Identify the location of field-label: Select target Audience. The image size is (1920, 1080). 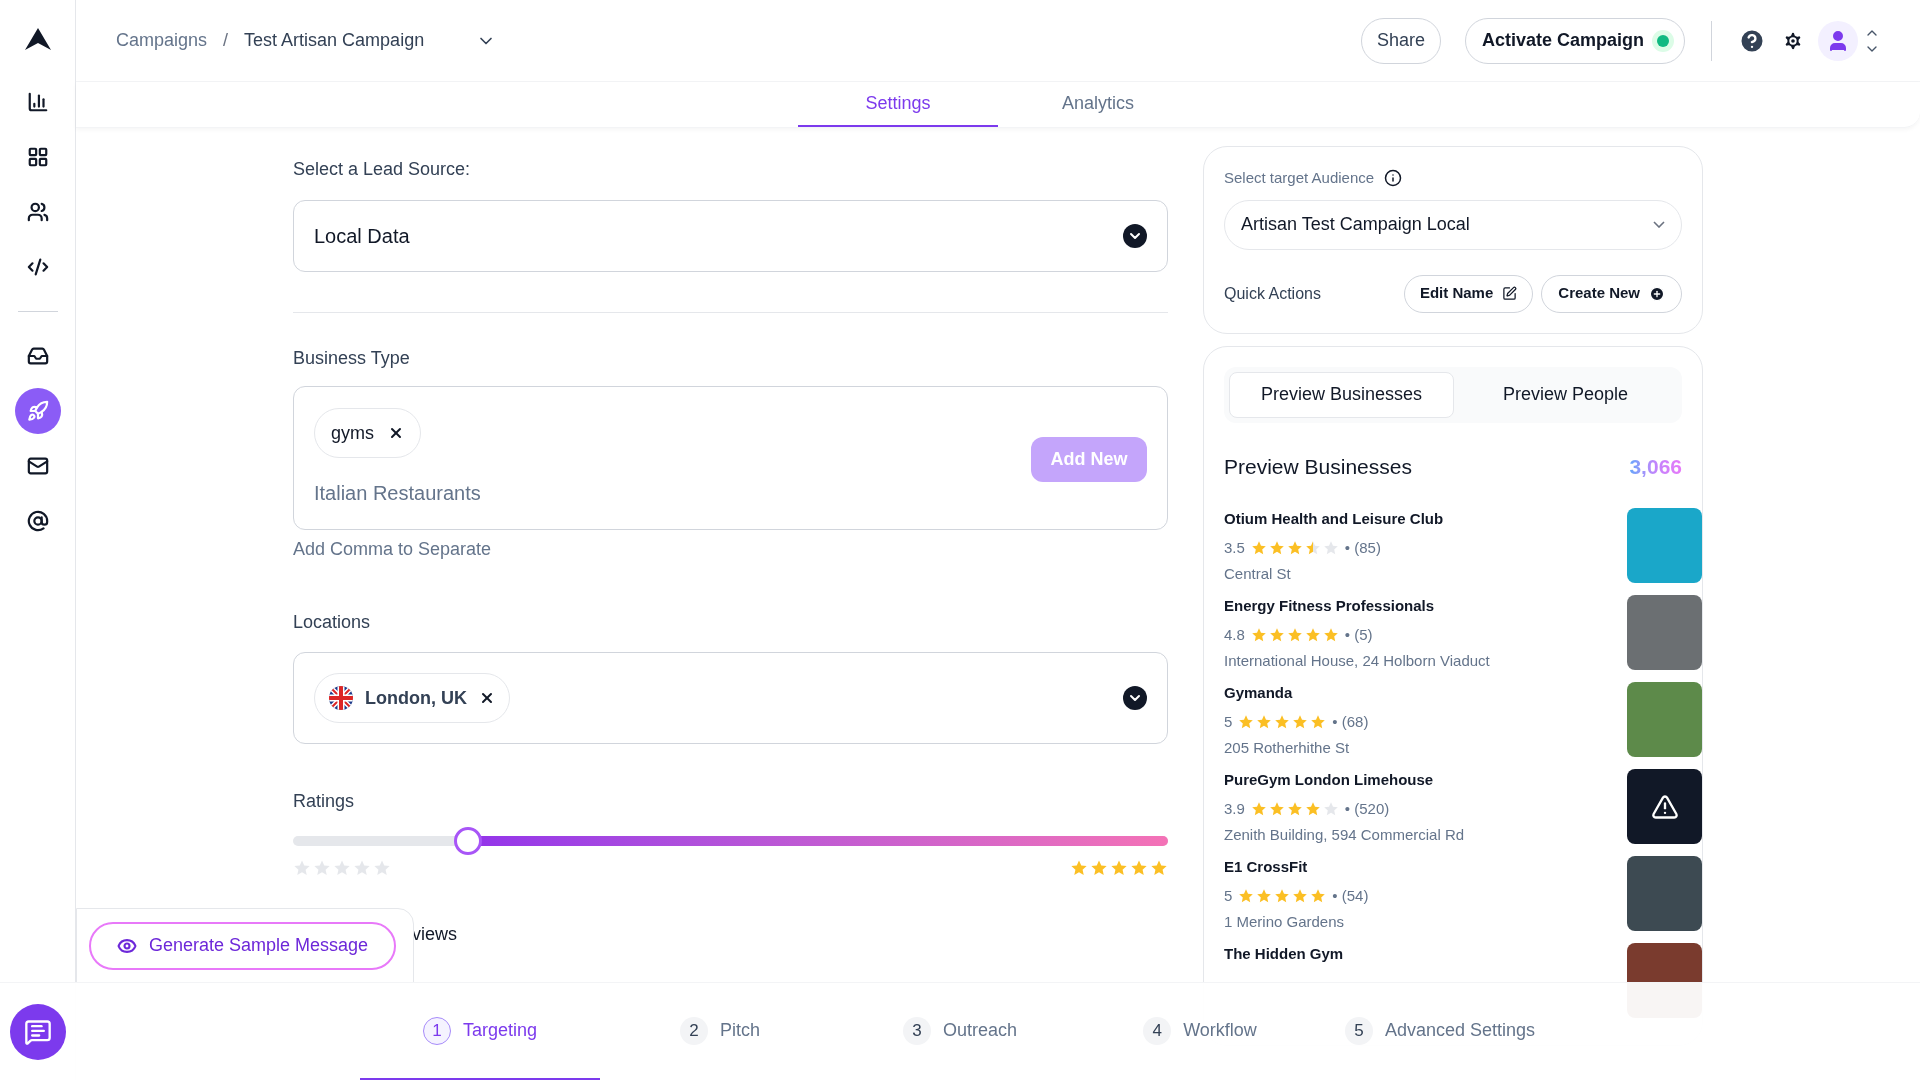
(1299, 178).